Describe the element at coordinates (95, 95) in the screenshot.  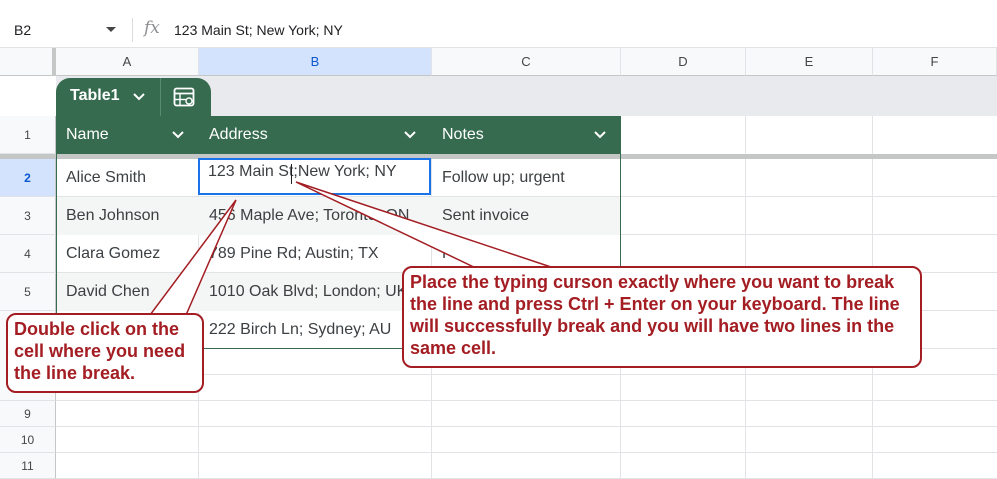
I see `table-name: Table1` at that location.